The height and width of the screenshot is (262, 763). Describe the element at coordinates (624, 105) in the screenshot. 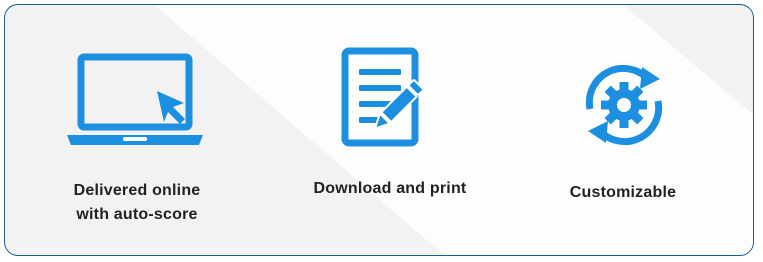

I see `gear-refresh-icon` at that location.